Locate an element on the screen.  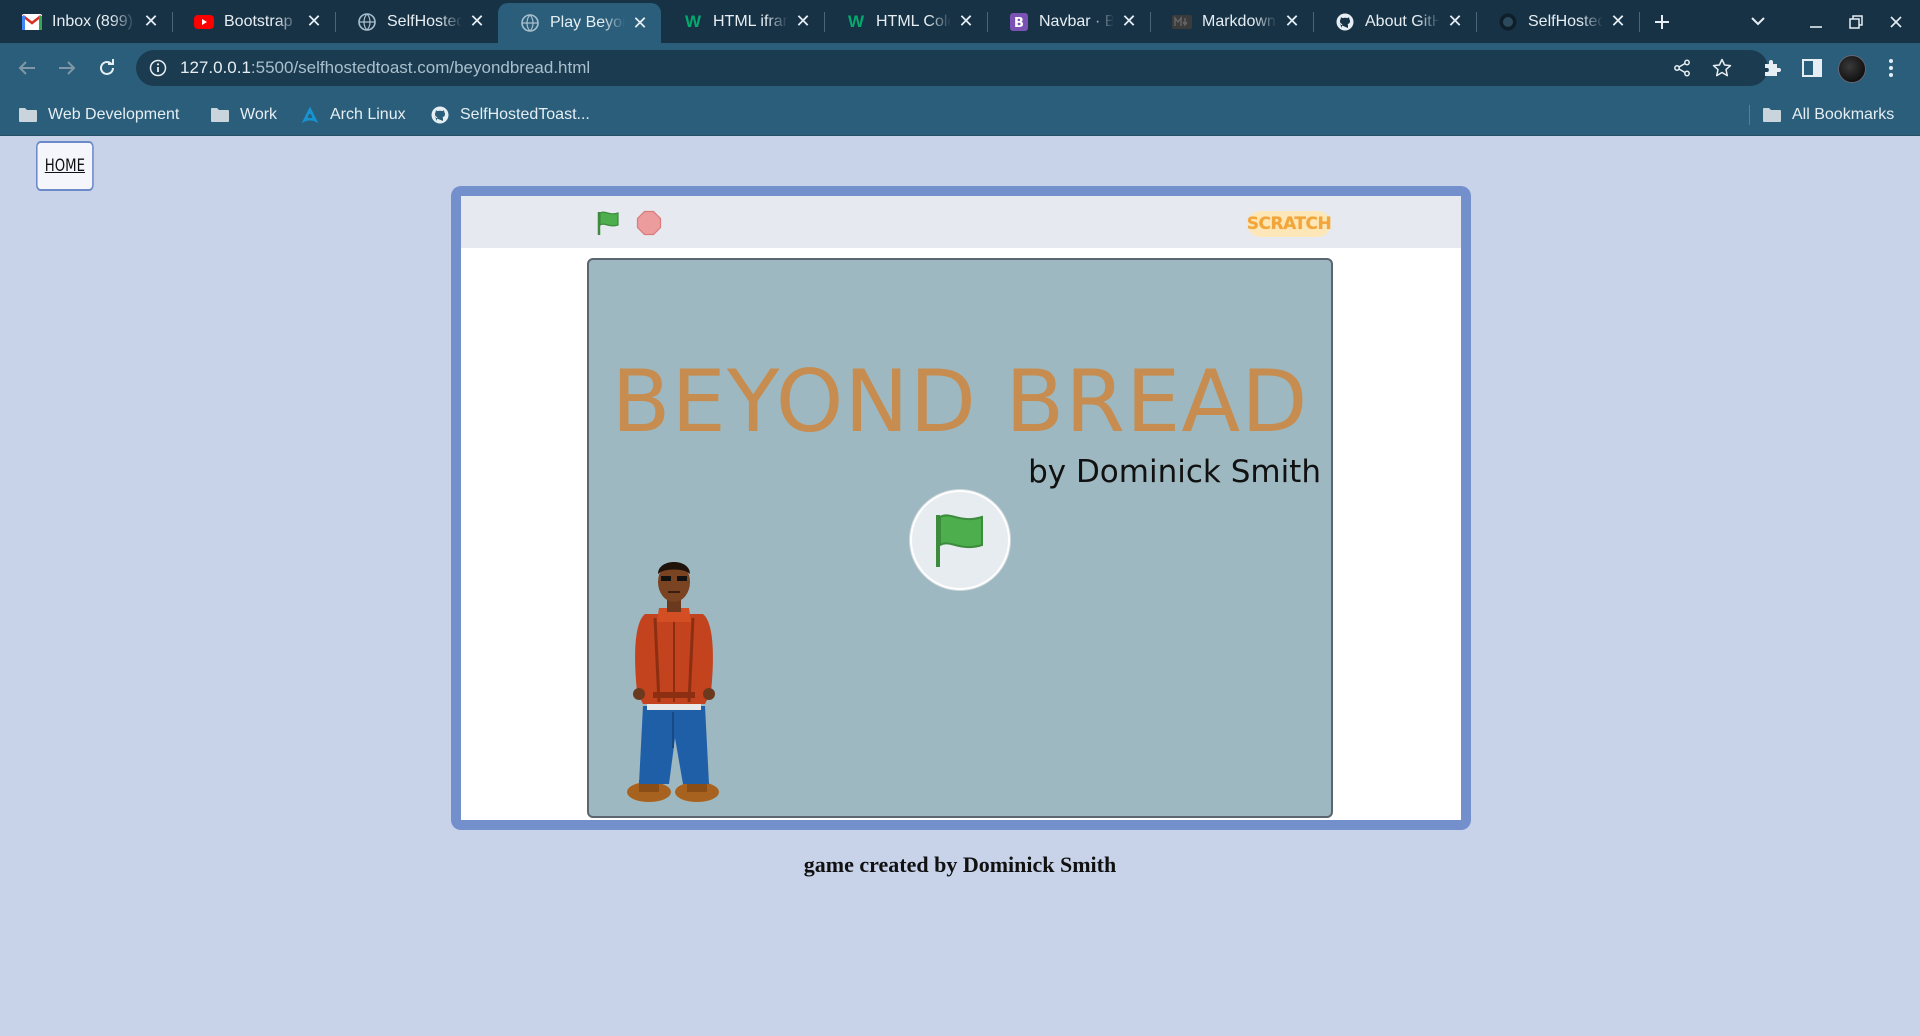
url-host: 127.0.0.1 is located at coordinates (215, 67).